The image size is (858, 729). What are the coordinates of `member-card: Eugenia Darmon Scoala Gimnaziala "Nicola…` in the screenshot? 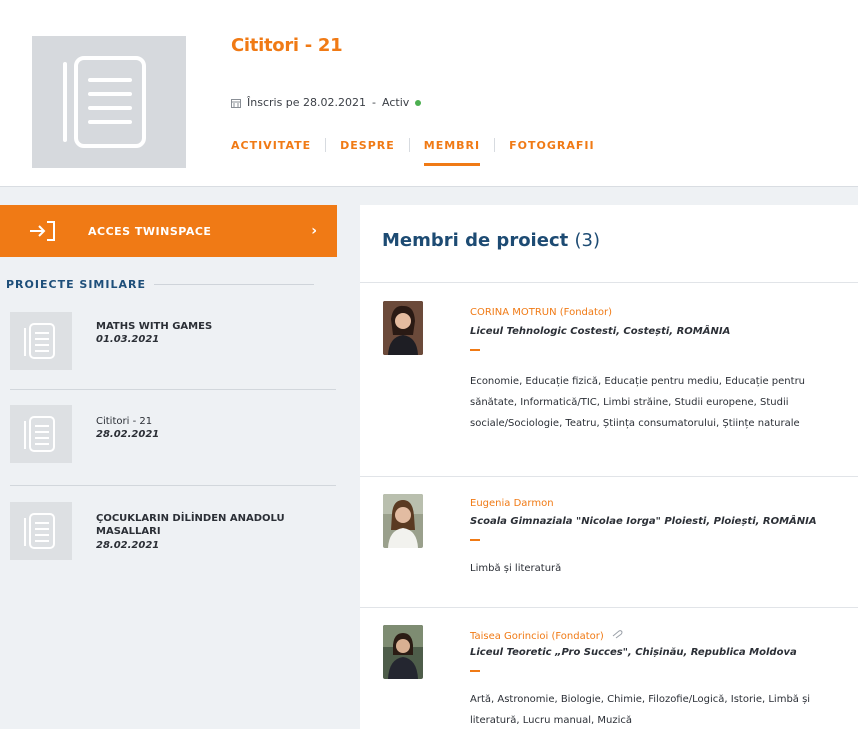 It's located at (609, 549).